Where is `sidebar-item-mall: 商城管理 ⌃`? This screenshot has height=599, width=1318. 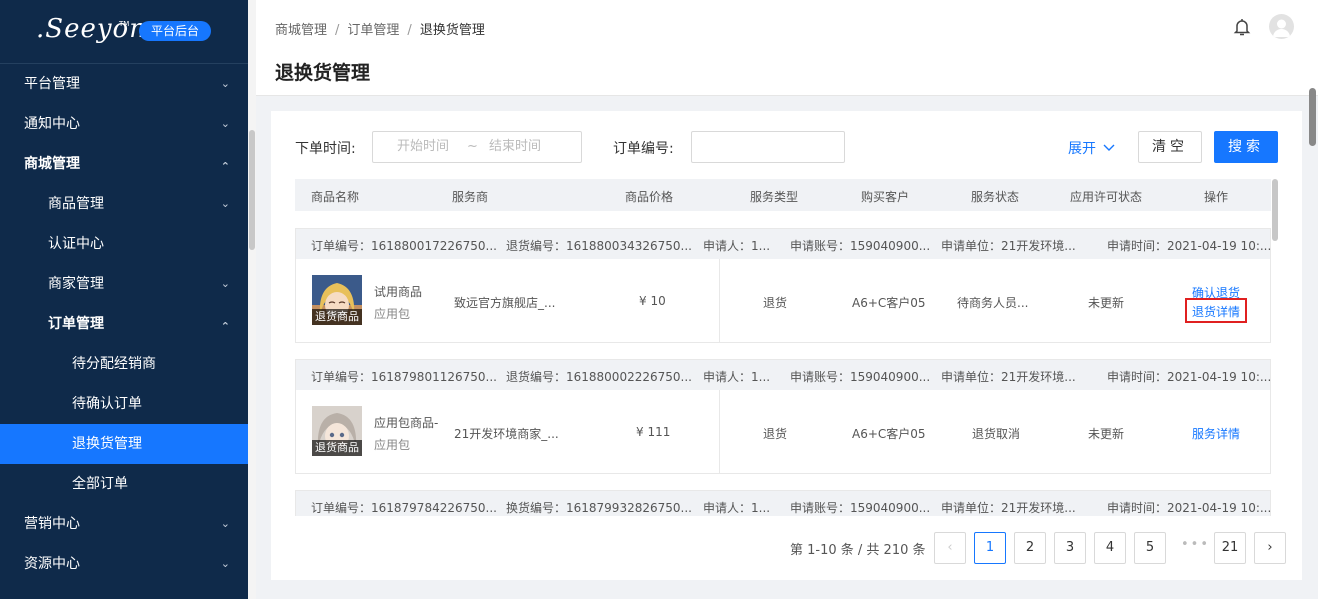 sidebar-item-mall: 商城管理 ⌃ is located at coordinates (124, 164).